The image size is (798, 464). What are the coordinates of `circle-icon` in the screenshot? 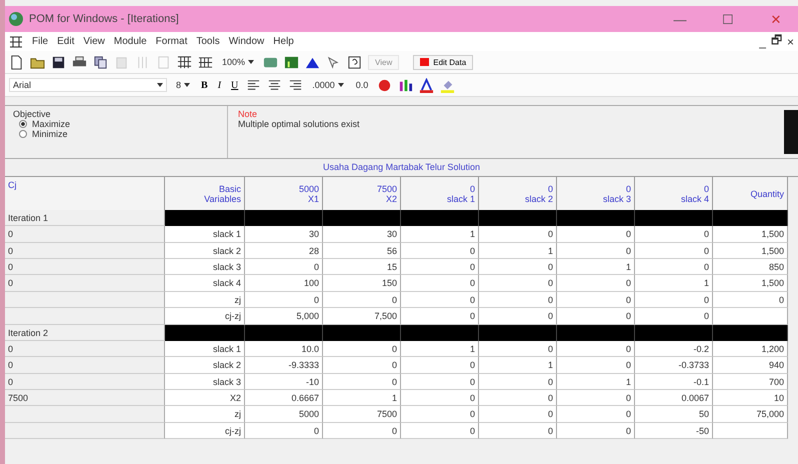 It's located at (384, 85).